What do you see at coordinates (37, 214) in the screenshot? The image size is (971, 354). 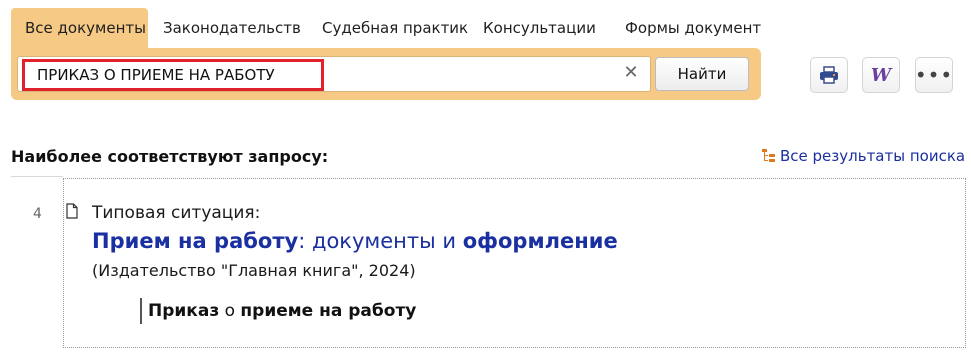 I see `result-number: 4` at bounding box center [37, 214].